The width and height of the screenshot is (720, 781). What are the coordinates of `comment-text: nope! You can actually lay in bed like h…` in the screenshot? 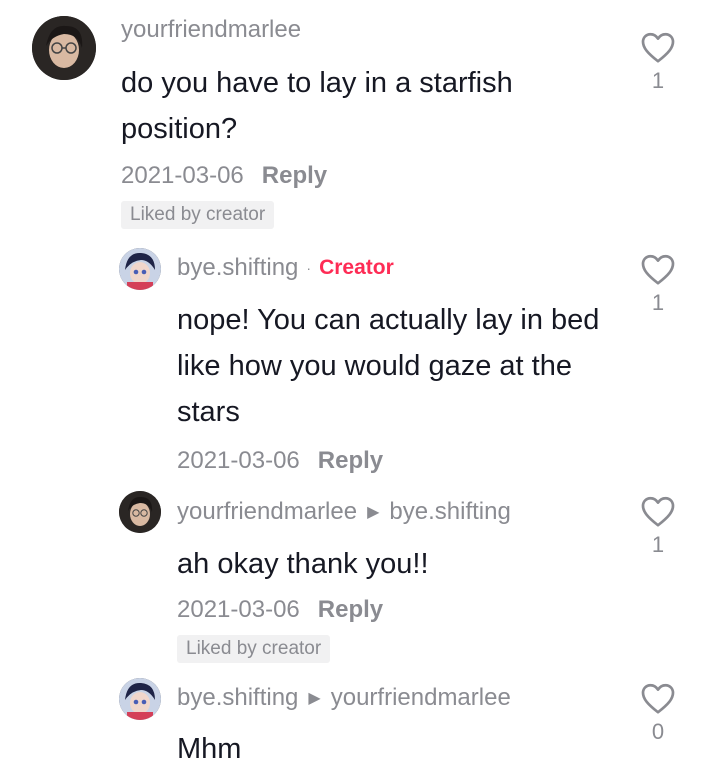 It's located at (388, 366).